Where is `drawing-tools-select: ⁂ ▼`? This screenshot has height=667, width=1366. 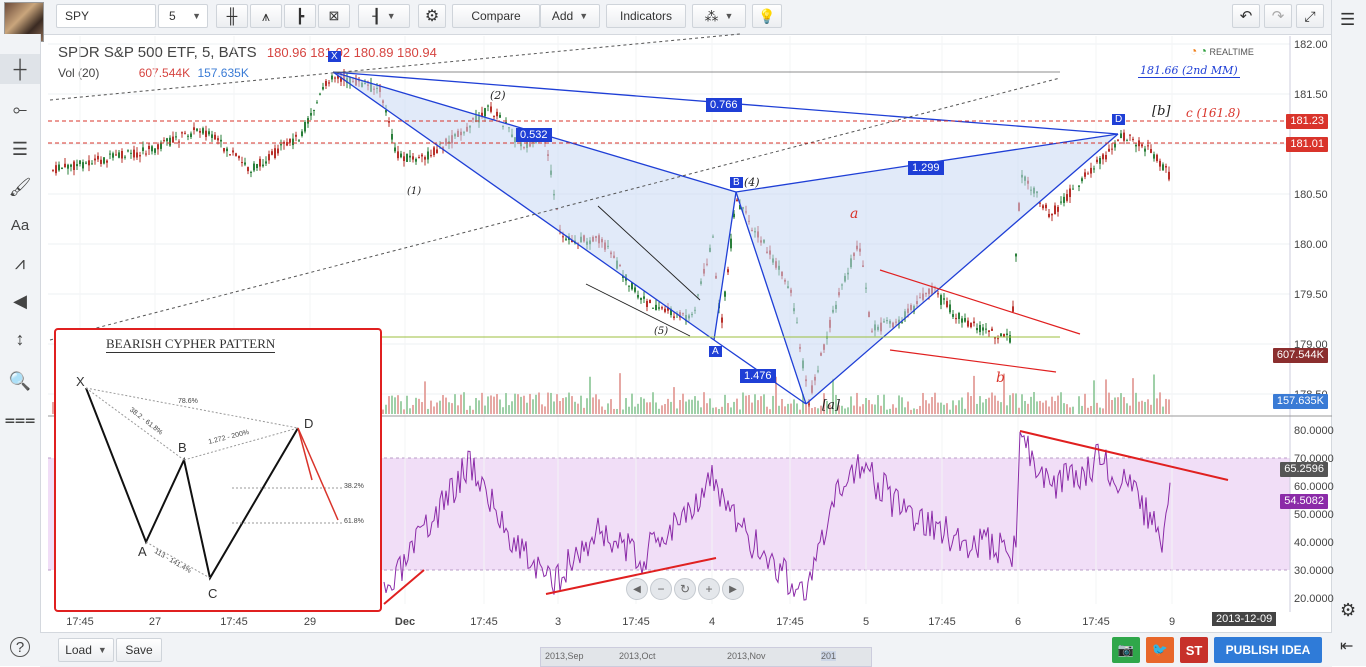 drawing-tools-select: ⁂ ▼ is located at coordinates (719, 16).